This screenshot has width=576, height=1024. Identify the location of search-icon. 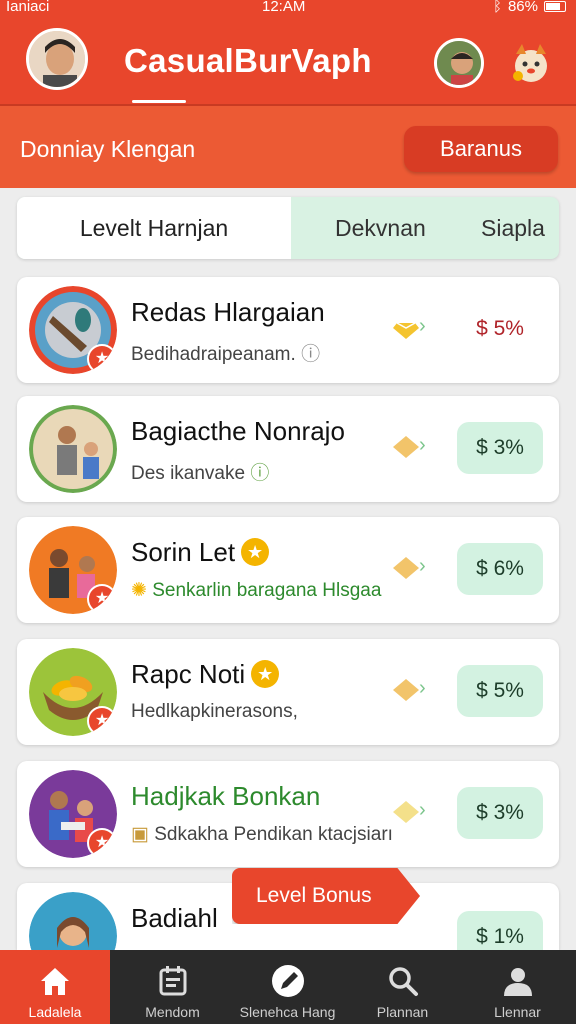
(403, 981).